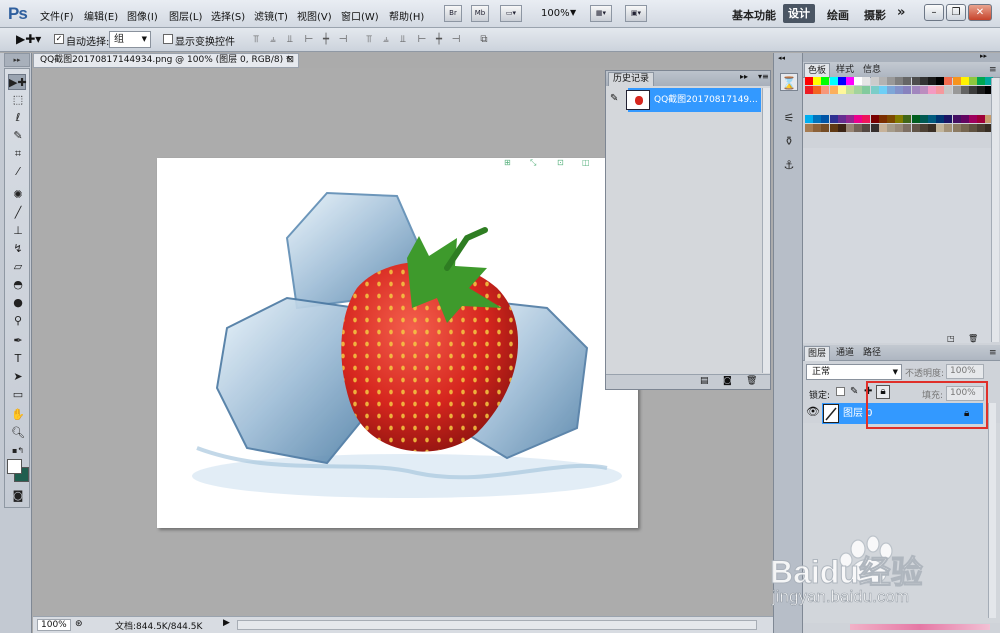 The width and height of the screenshot is (1000, 633). What do you see at coordinates (813, 411) in the screenshot?
I see `layer-visibility-eye-icon: 👁︎` at bounding box center [813, 411].